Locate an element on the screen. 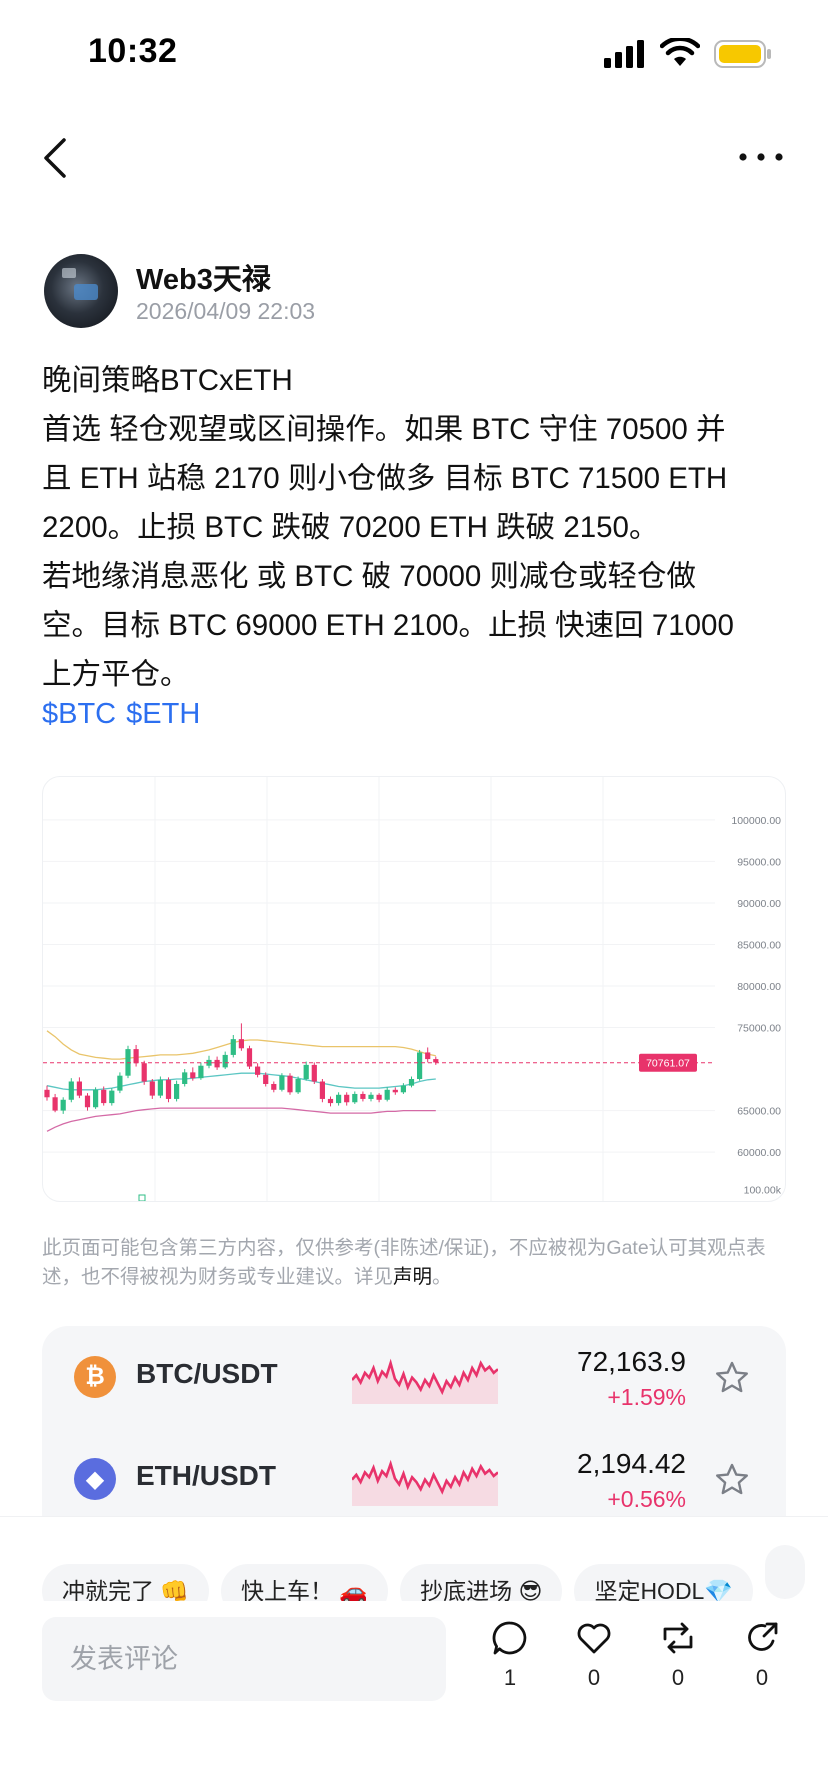  lower-band-line is located at coordinates (241, 1119).